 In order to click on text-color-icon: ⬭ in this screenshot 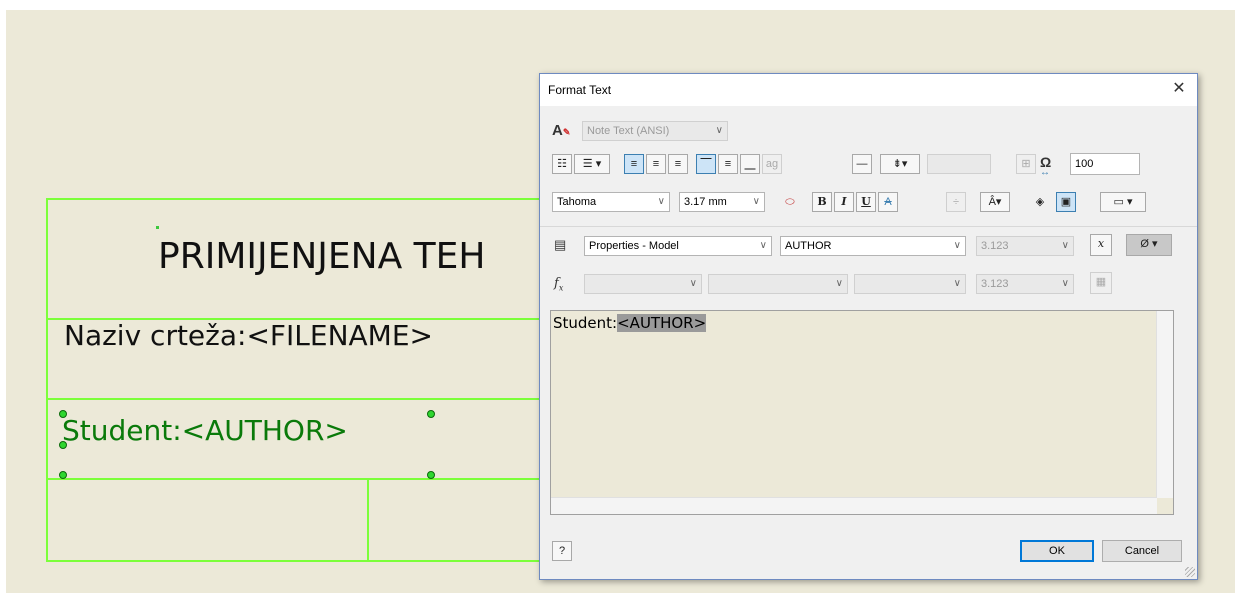, I will do `click(790, 202)`.